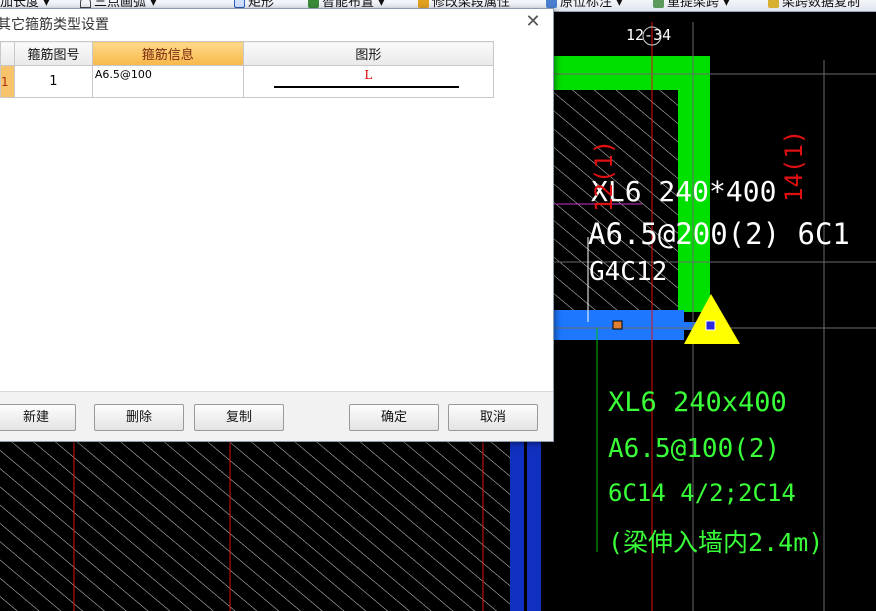  Describe the element at coordinates (313, 4) in the screenshot. I see `smart-layout-icon` at that location.